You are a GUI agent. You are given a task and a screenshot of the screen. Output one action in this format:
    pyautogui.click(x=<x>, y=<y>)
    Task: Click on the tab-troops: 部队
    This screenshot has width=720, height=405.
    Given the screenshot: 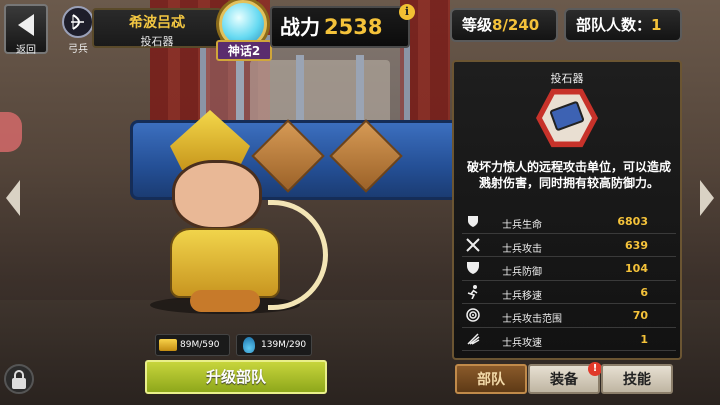 What is the action you would take?
    pyautogui.click(x=491, y=379)
    